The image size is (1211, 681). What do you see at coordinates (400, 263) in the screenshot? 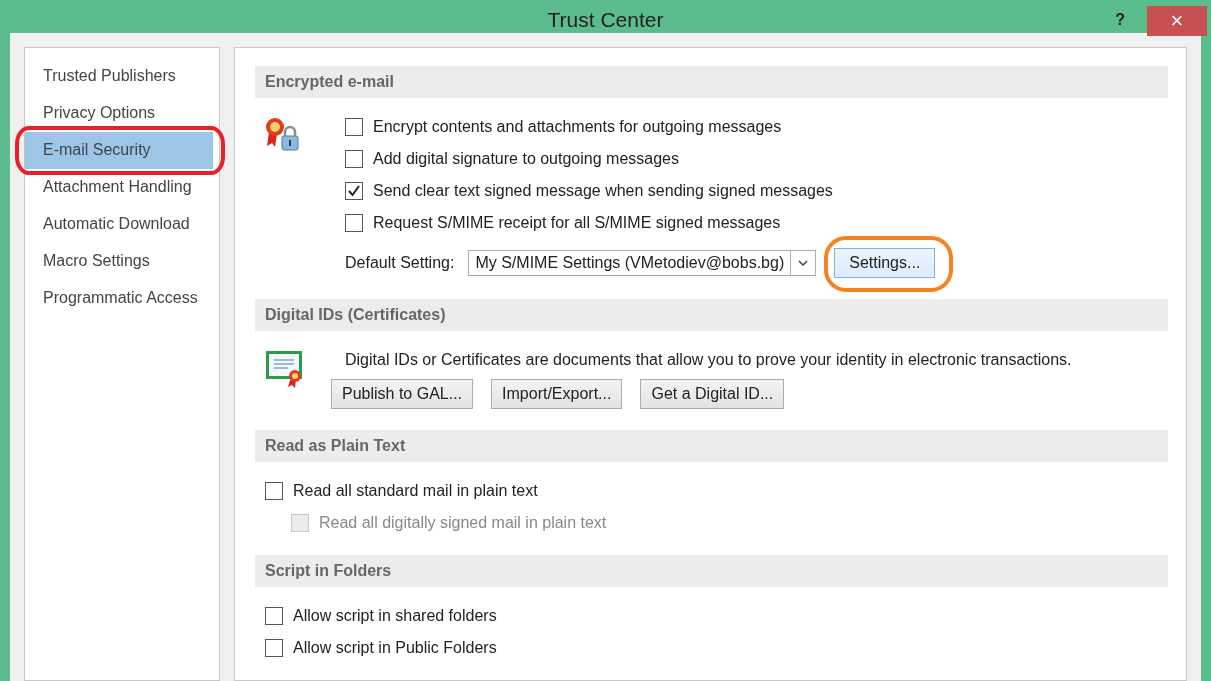
I see `default-setting-label: Default Setting:` at bounding box center [400, 263].